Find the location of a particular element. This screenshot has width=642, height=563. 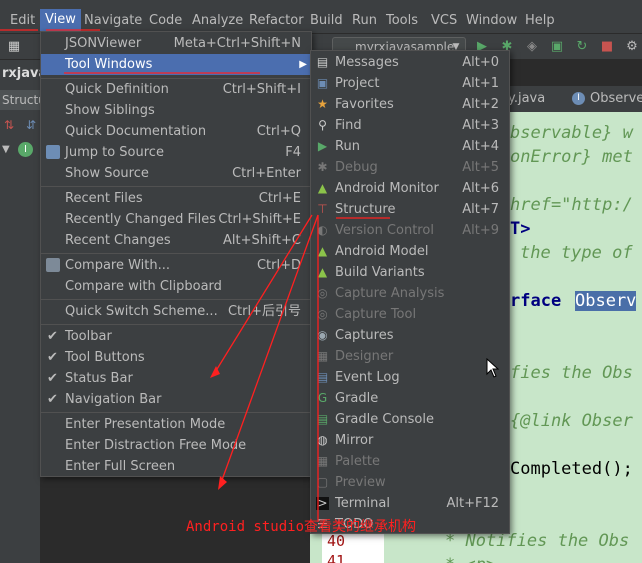

menu-navigate: Navigate is located at coordinates (113, 21).